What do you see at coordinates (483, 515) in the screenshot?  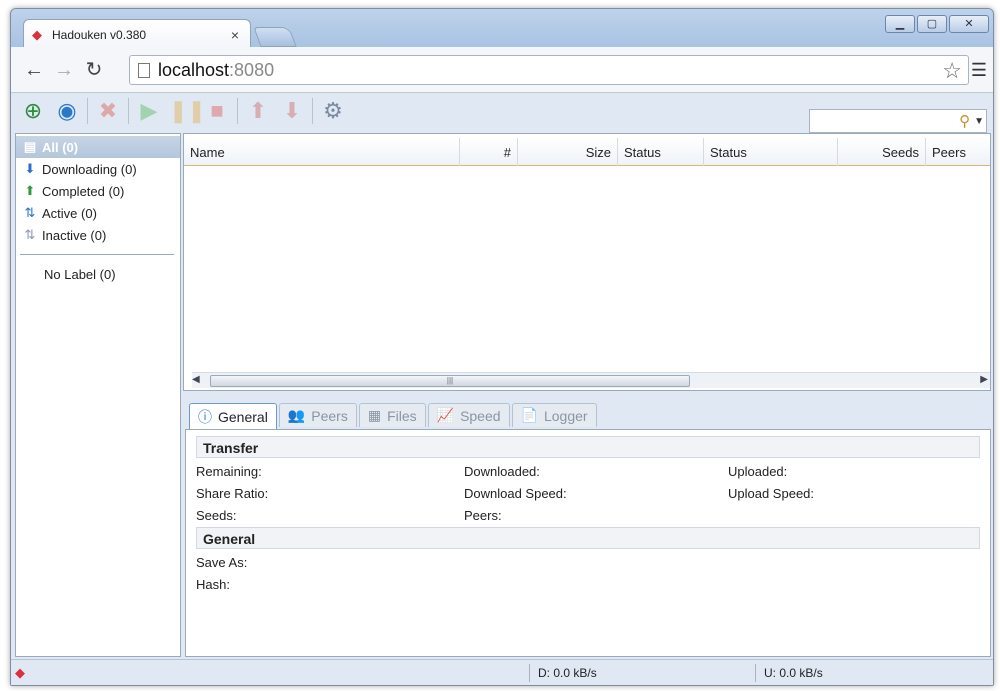 I see `field-peers-label: Peers:` at bounding box center [483, 515].